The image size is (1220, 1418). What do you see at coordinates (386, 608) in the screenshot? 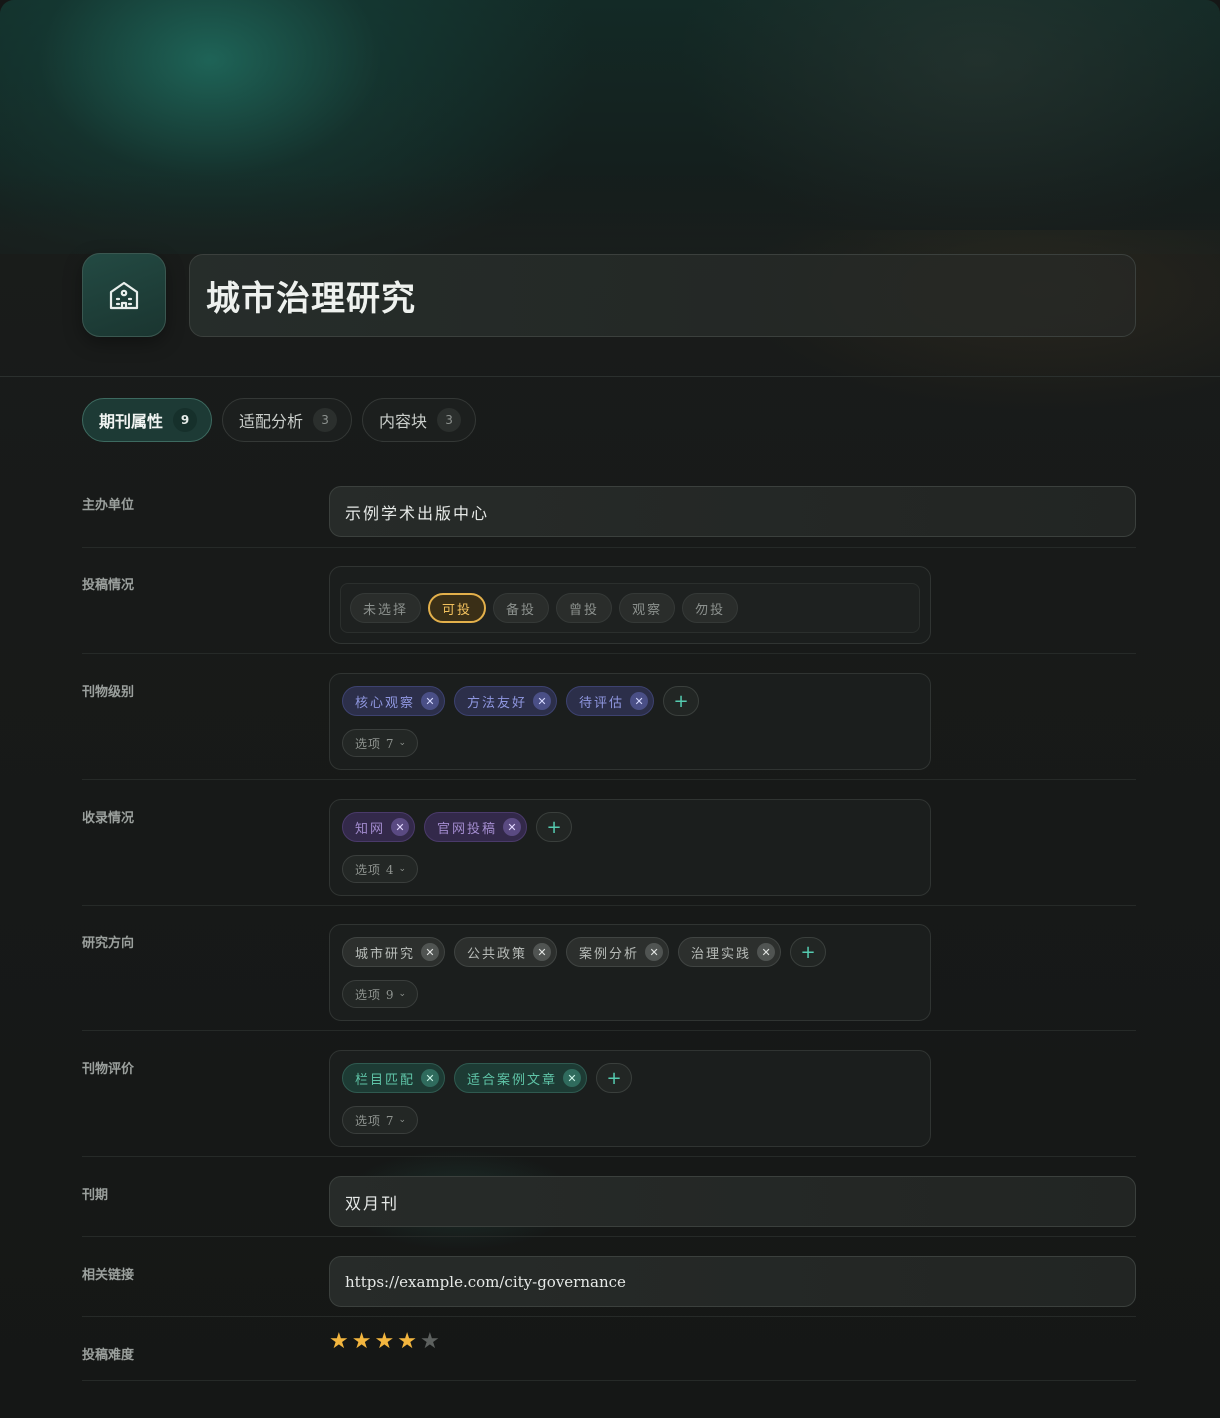
I see `option-unselected: 未选择` at bounding box center [386, 608].